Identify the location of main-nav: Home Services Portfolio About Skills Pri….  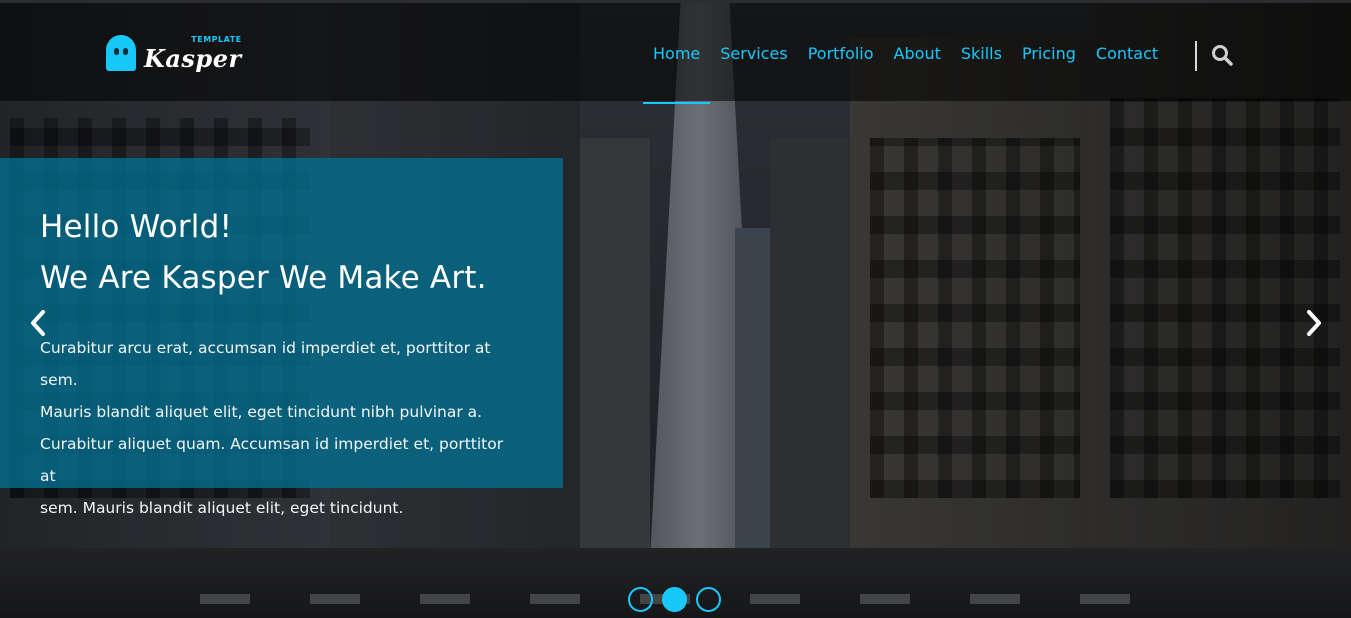
(905, 53).